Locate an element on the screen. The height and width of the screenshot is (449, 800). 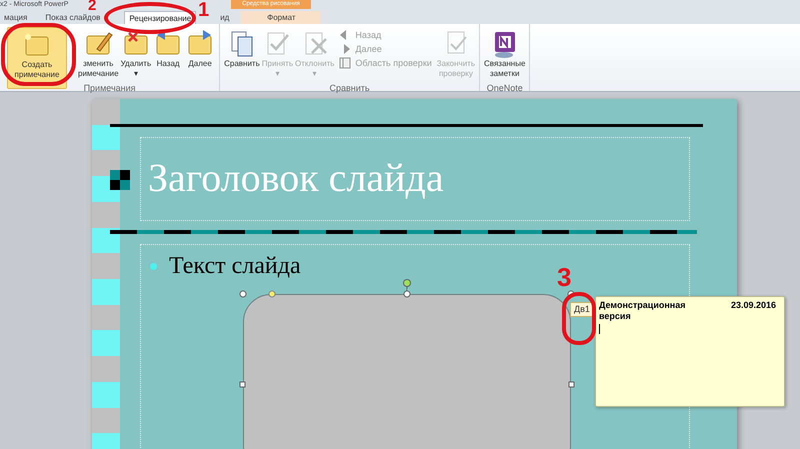
checkered-bullet-icon is located at coordinates (120, 180).